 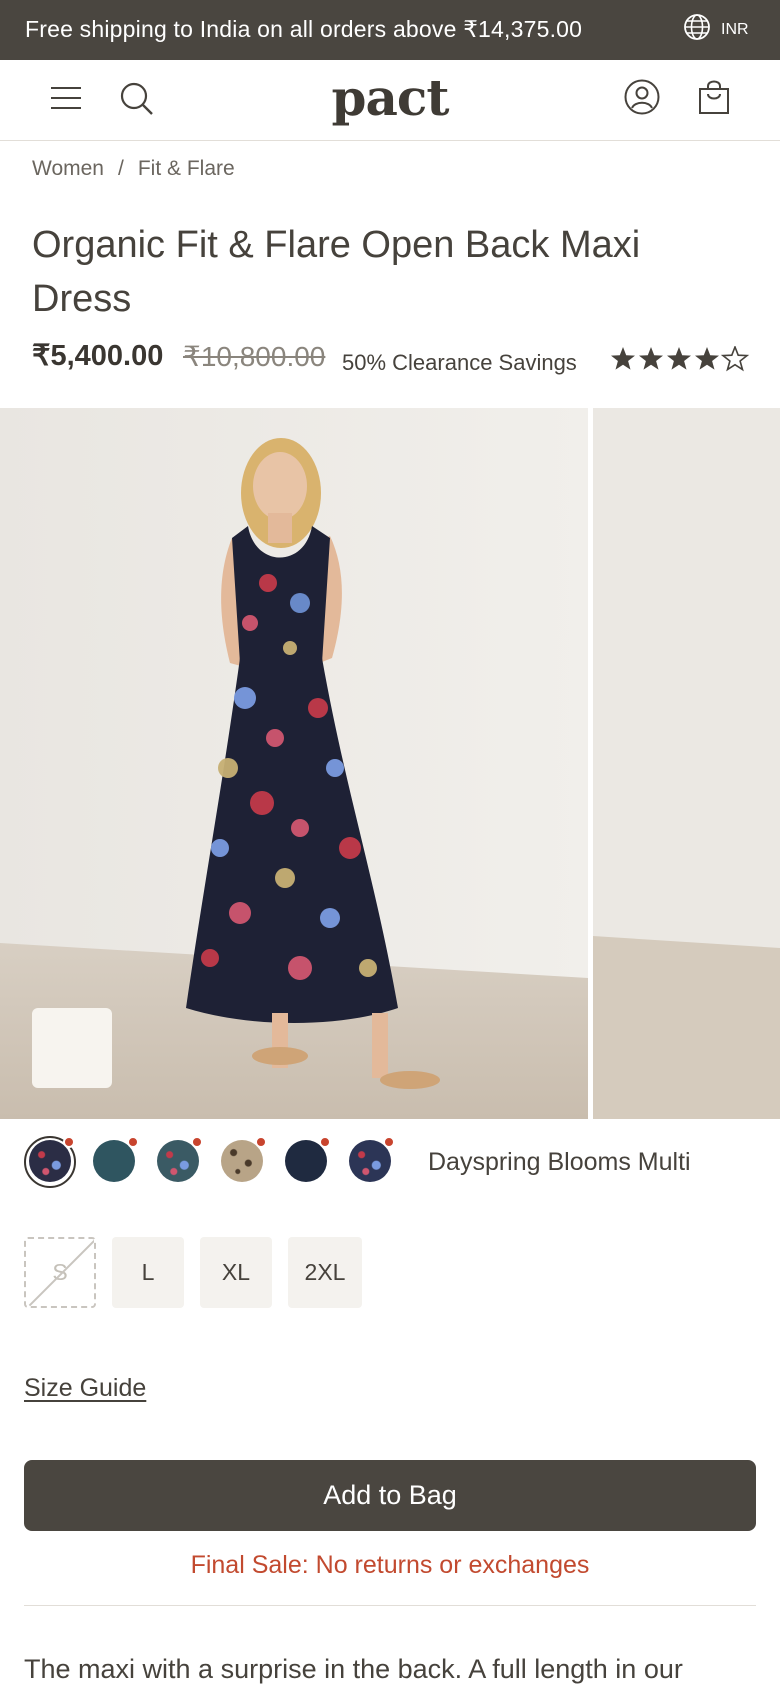 I want to click on unavailable-slash, so click(x=61, y=1272).